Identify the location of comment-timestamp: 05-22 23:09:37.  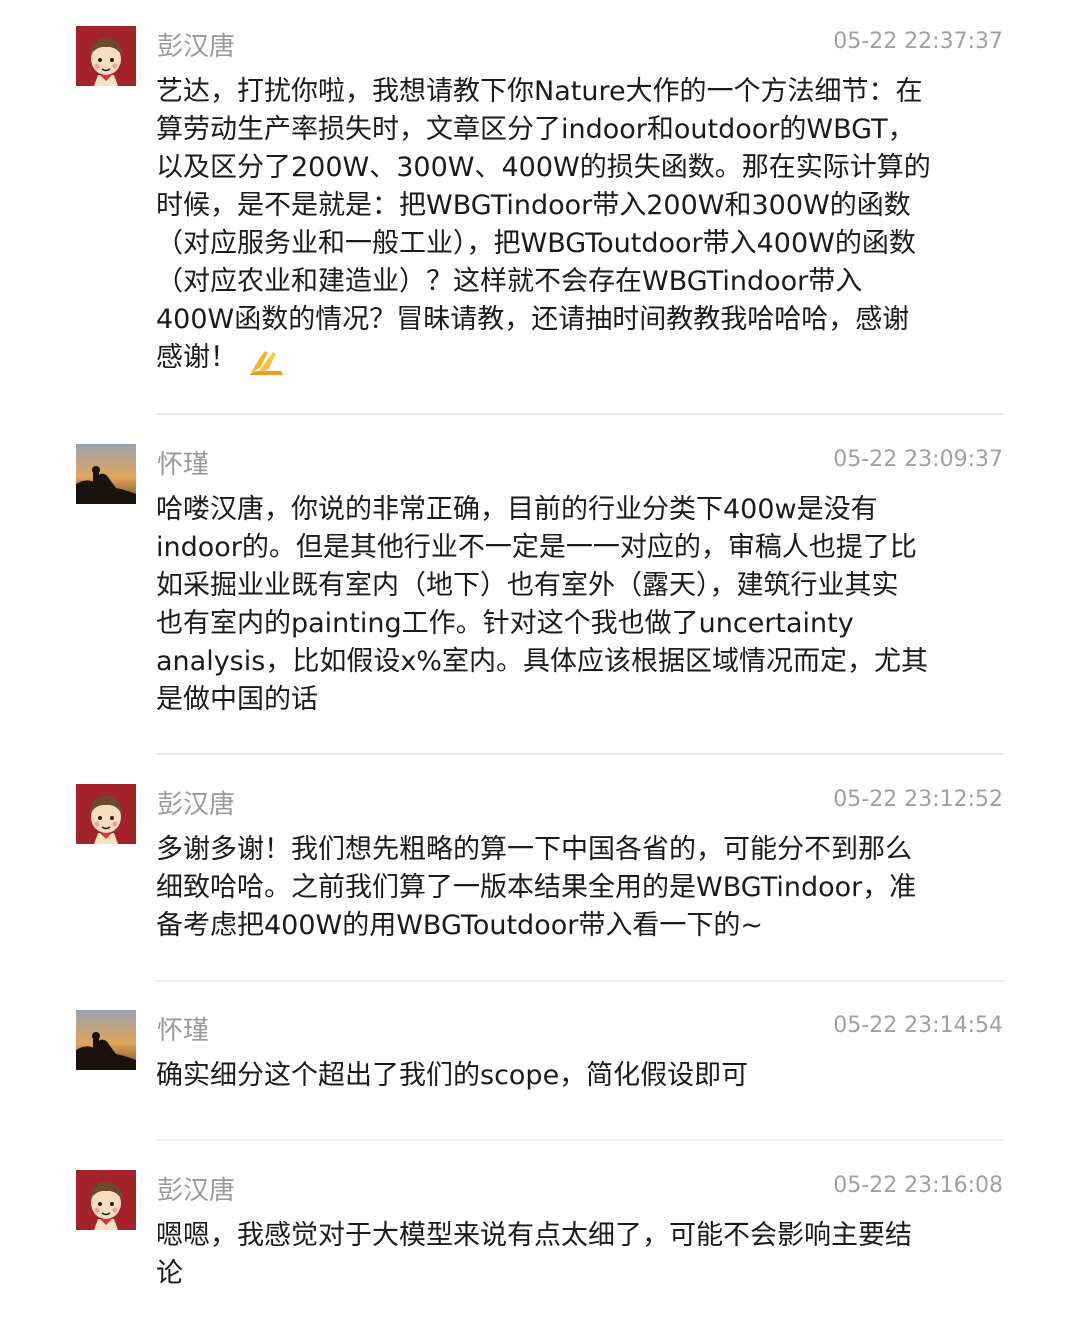
(918, 459).